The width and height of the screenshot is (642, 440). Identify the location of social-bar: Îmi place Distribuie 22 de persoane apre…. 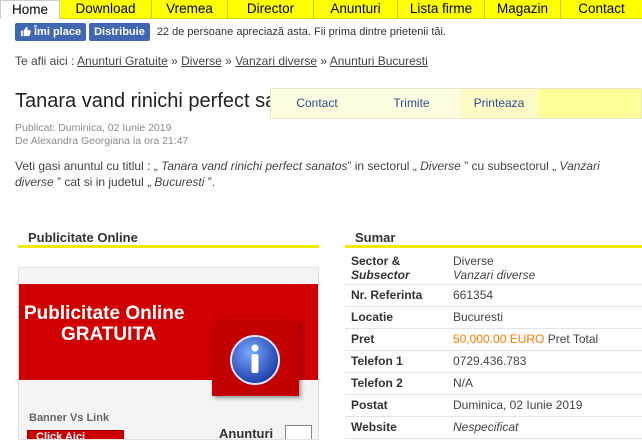
(230, 31).